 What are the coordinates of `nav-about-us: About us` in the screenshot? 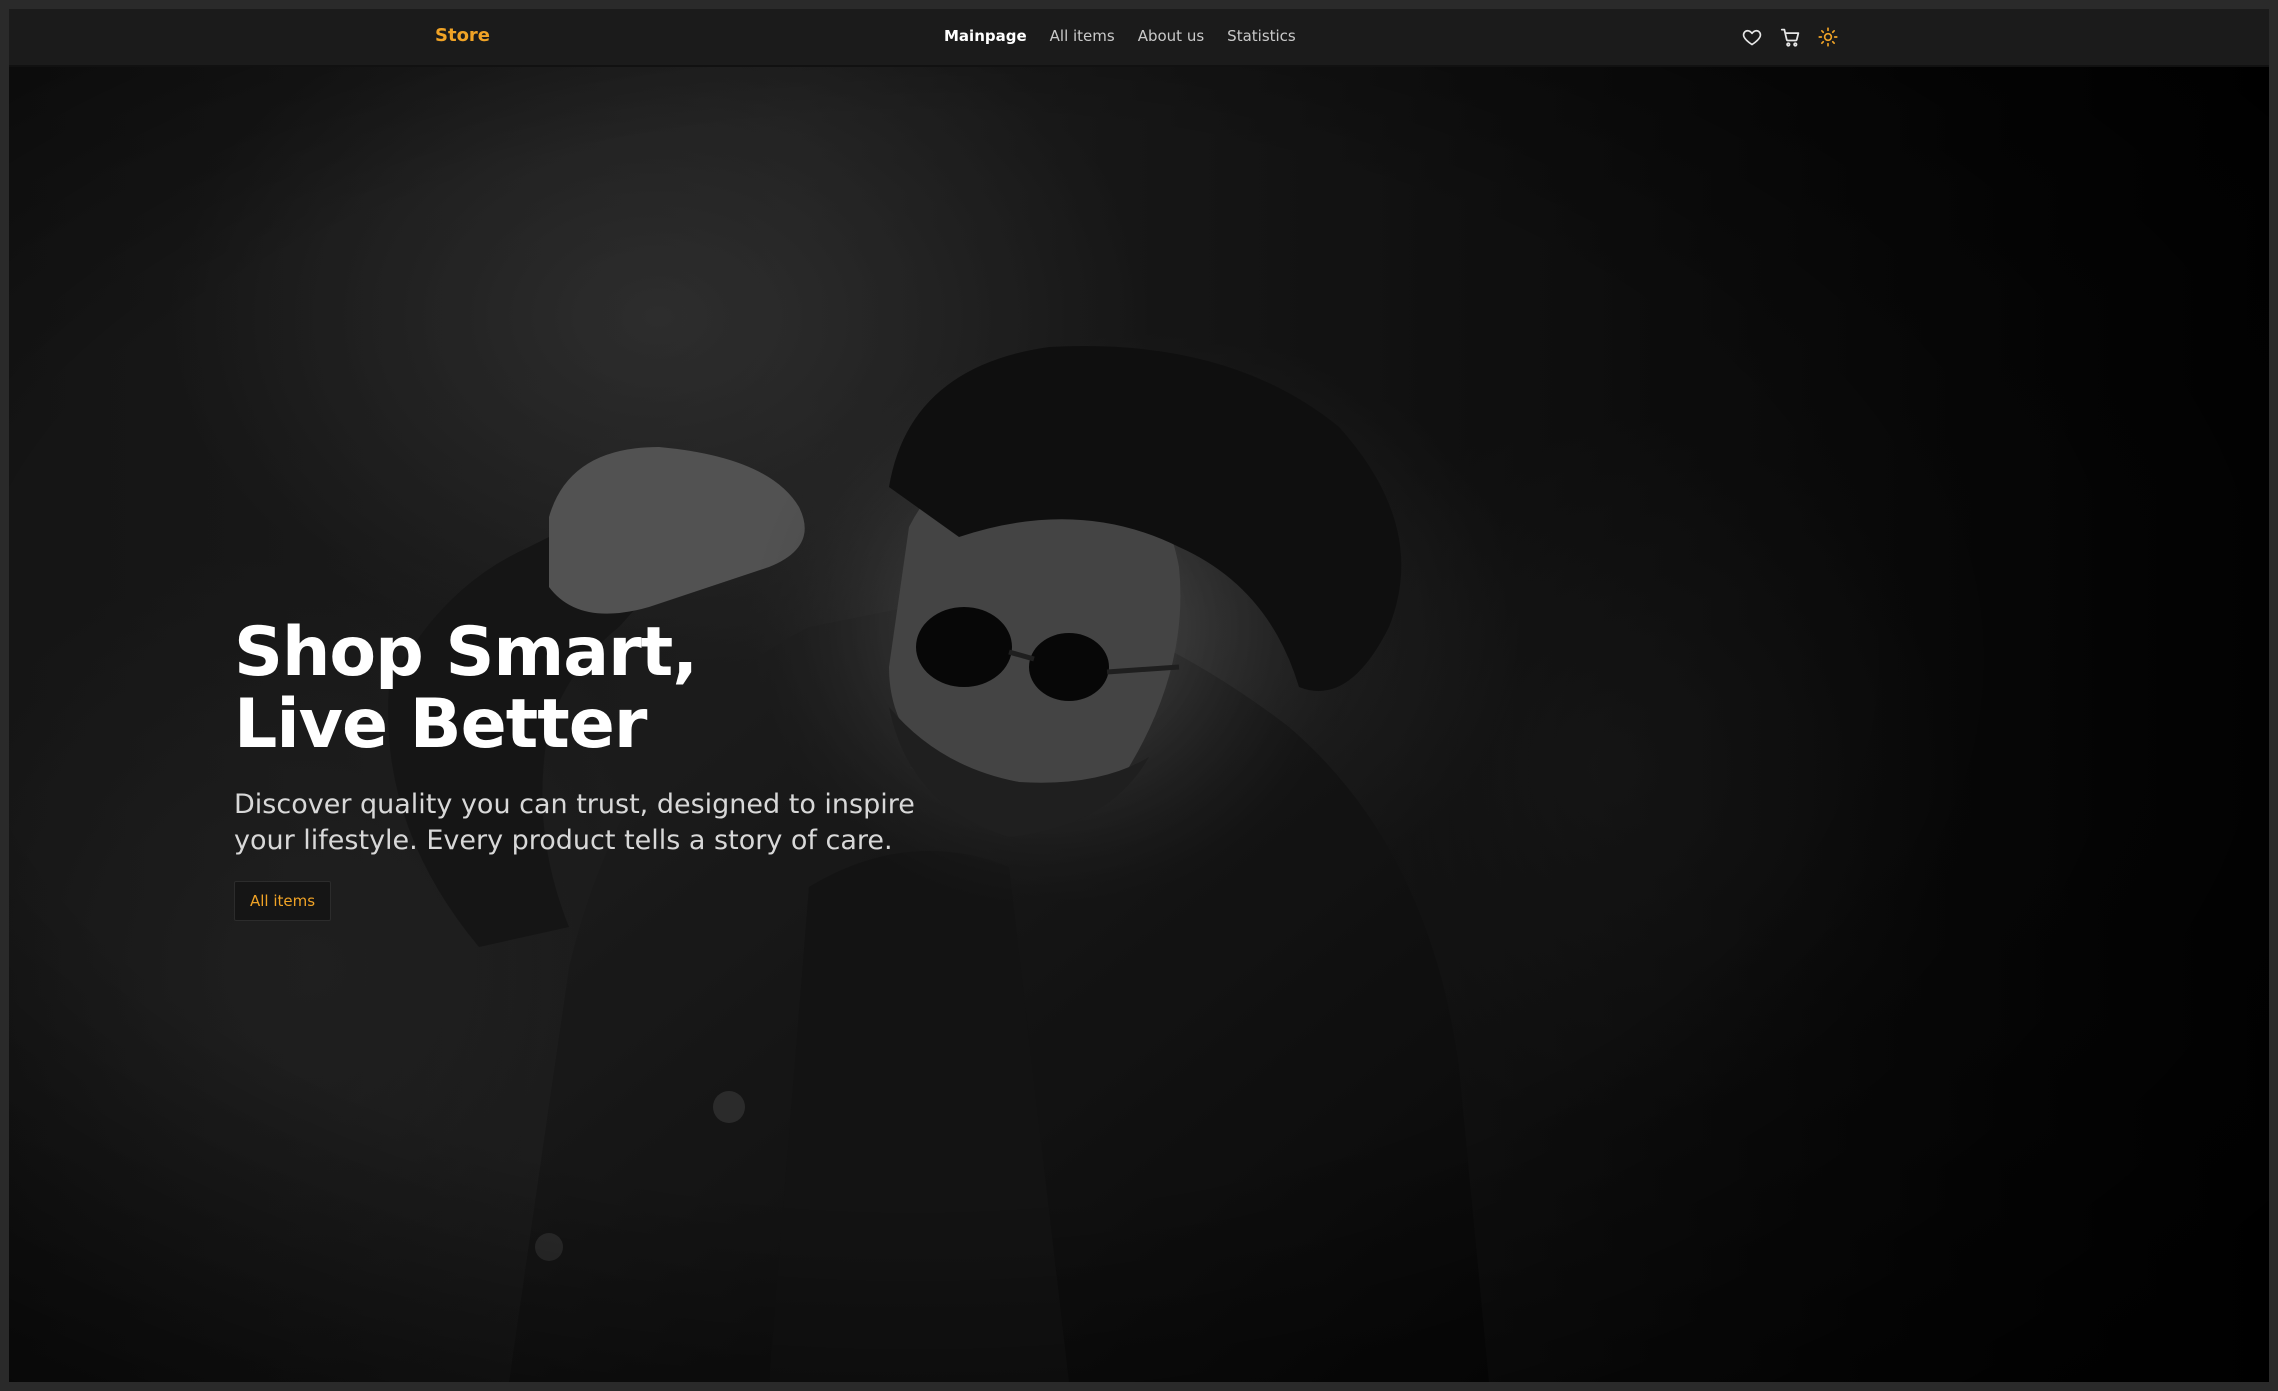 It's located at (1171, 36).